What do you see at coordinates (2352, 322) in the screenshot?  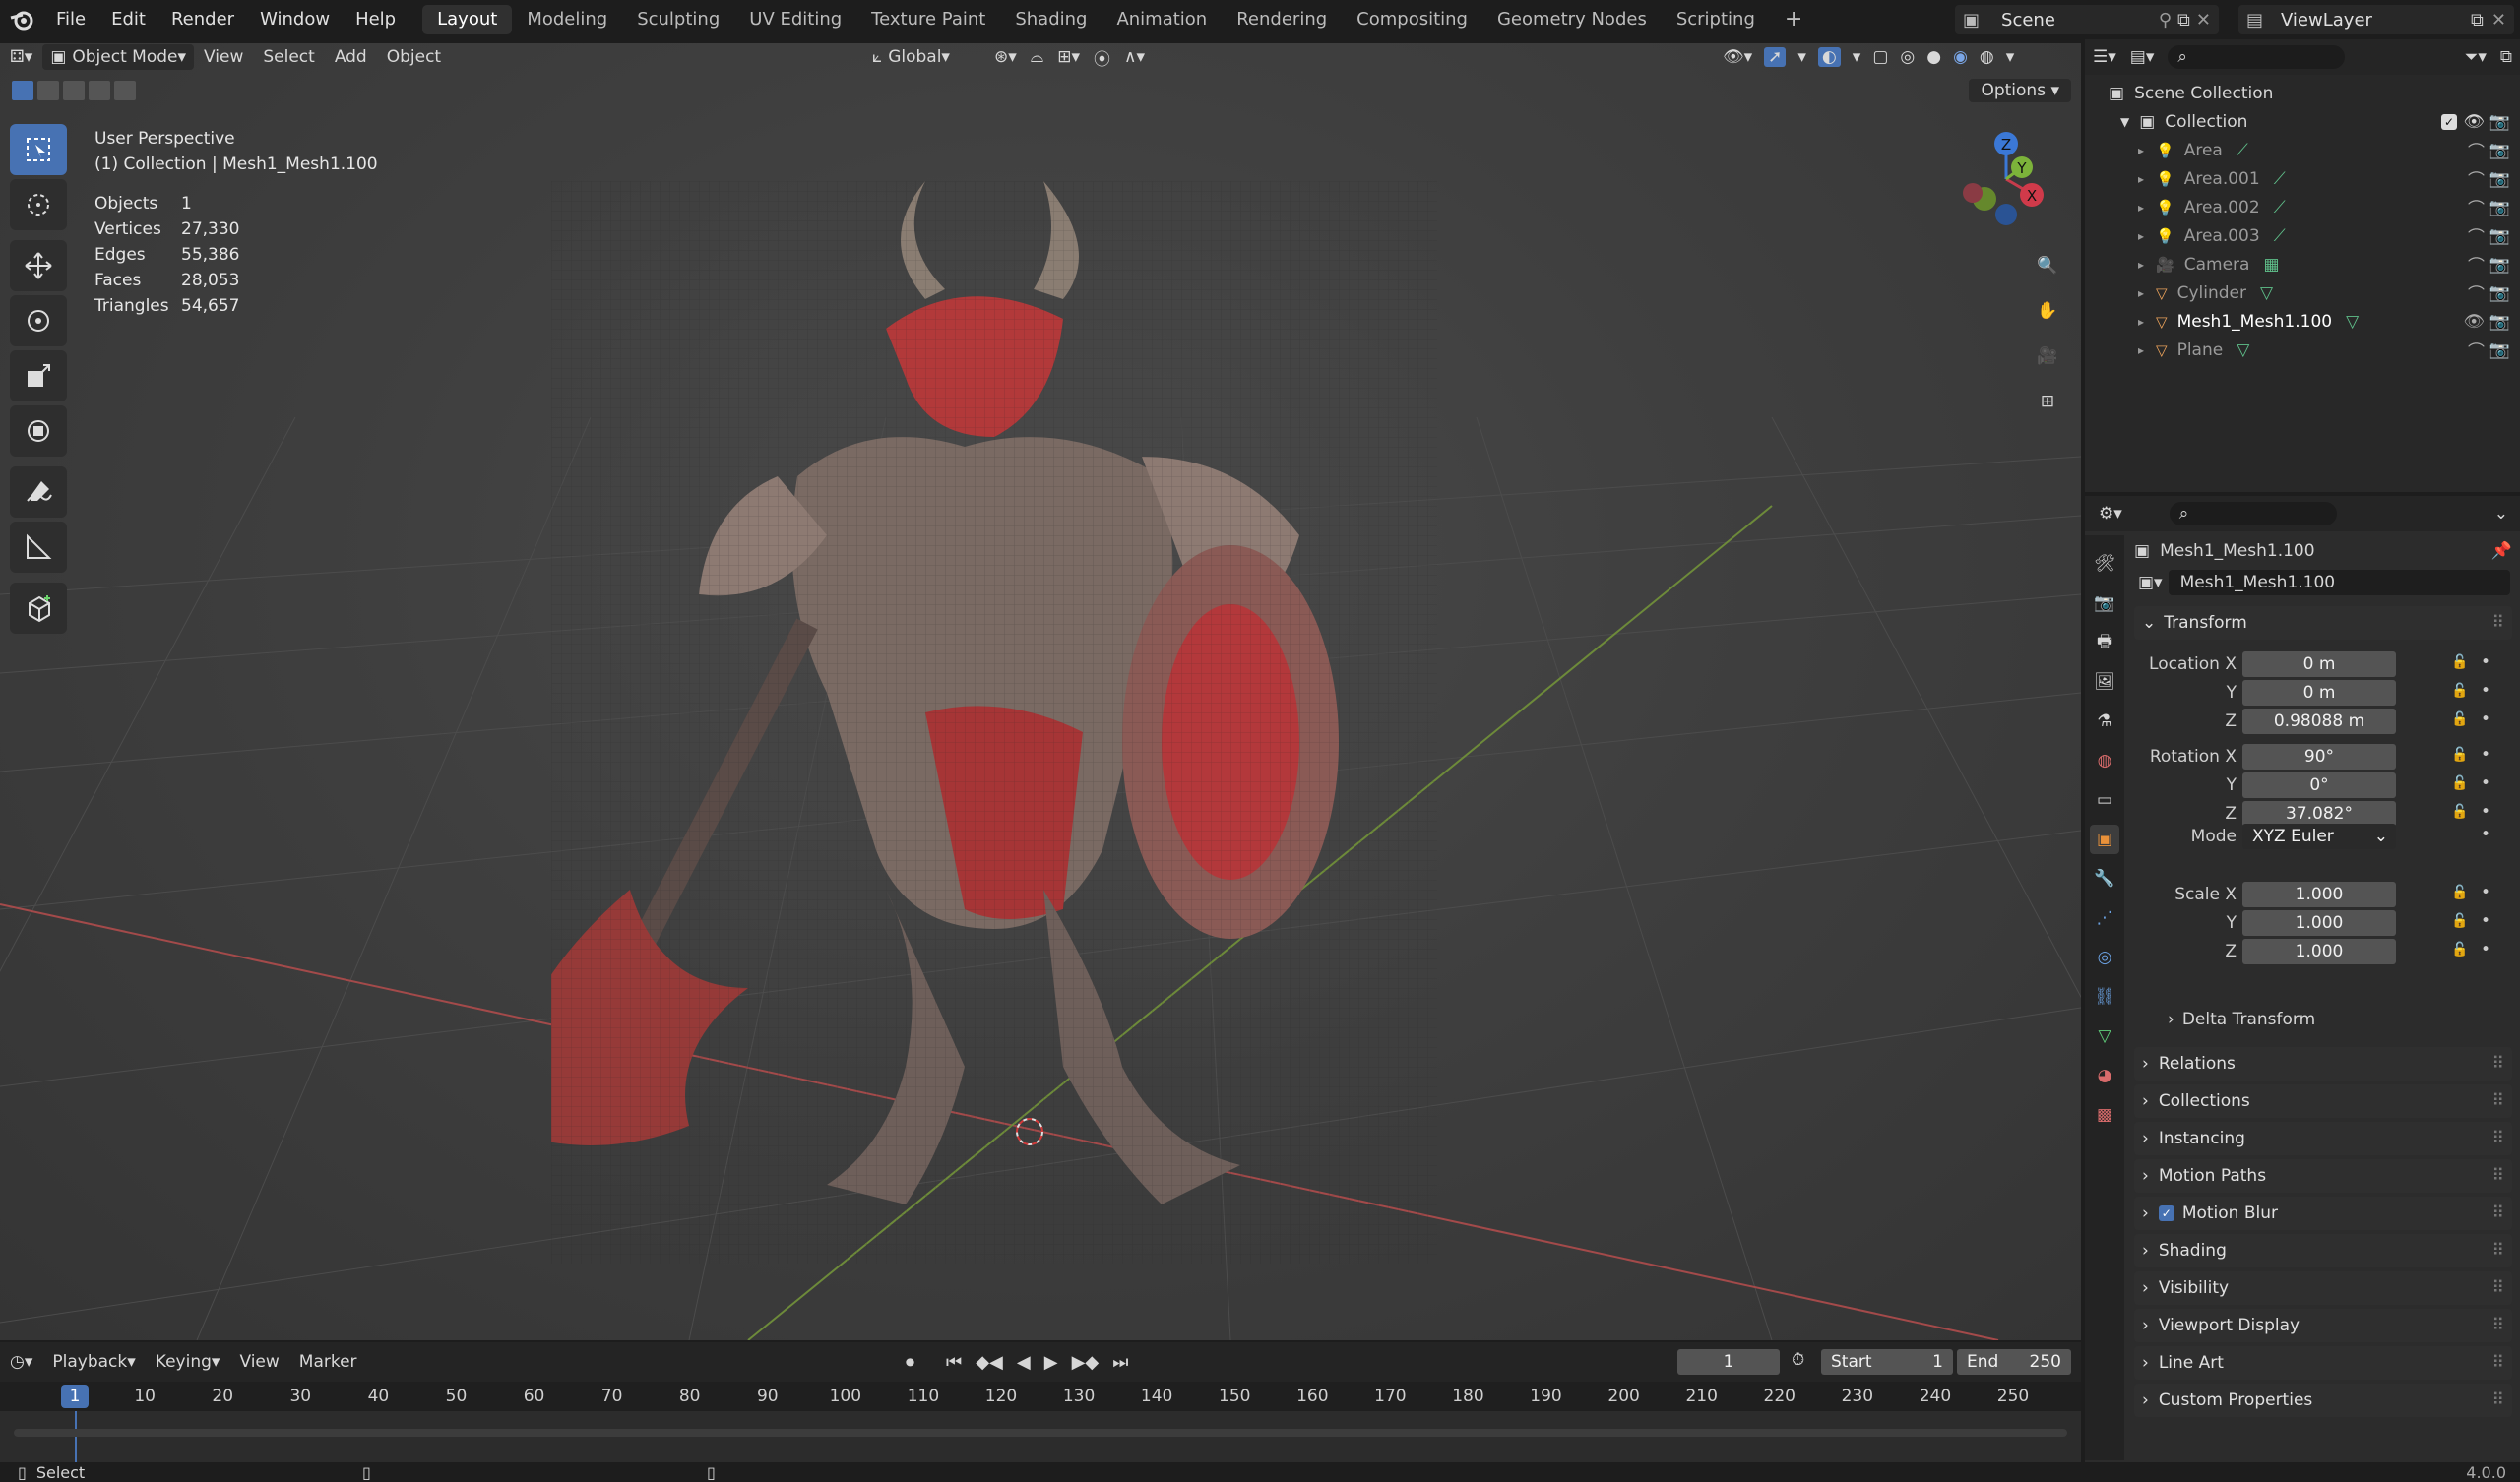 I see `mesh-data-icon: ▽` at bounding box center [2352, 322].